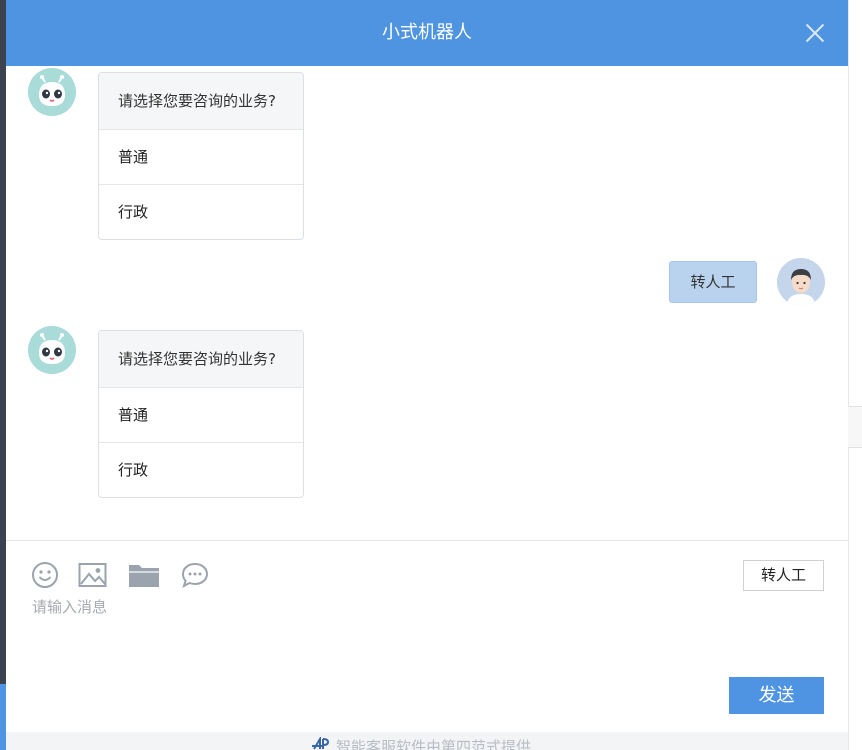  I want to click on background-right-strip, so click(855, 375).